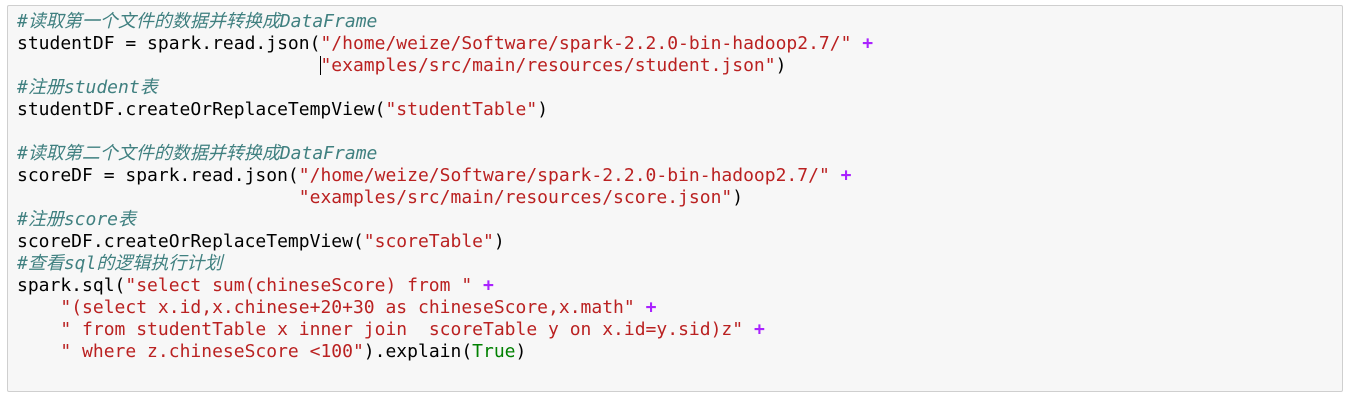 This screenshot has height=402, width=1351. Describe the element at coordinates (445, 264) in the screenshot. I see `code-line: #查看sql的逻辑执行计划` at that location.